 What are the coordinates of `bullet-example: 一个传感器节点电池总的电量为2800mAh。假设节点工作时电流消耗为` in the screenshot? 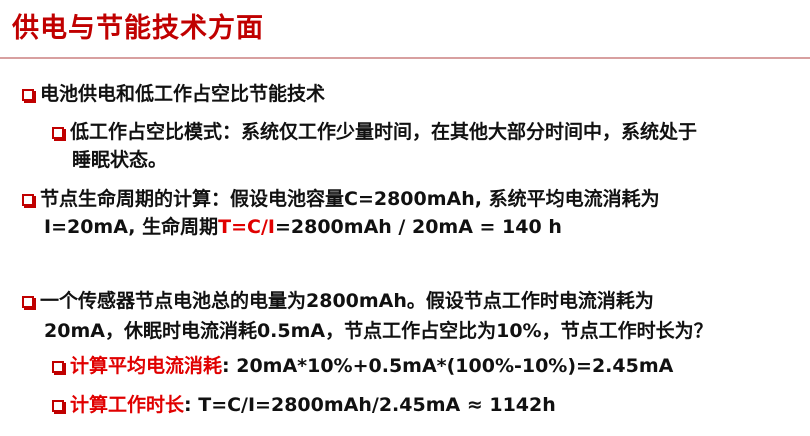 It's located at (338, 301).